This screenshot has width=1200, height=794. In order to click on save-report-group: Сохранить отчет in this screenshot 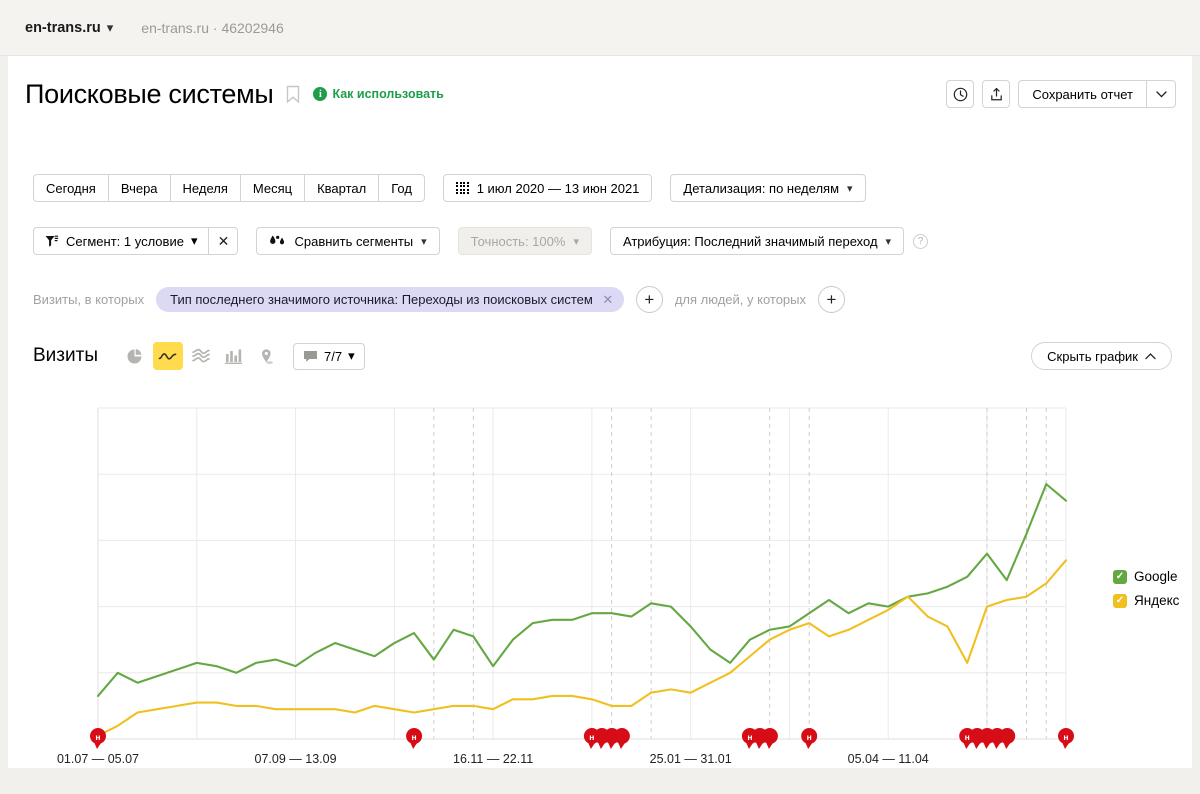, I will do `click(1097, 94)`.